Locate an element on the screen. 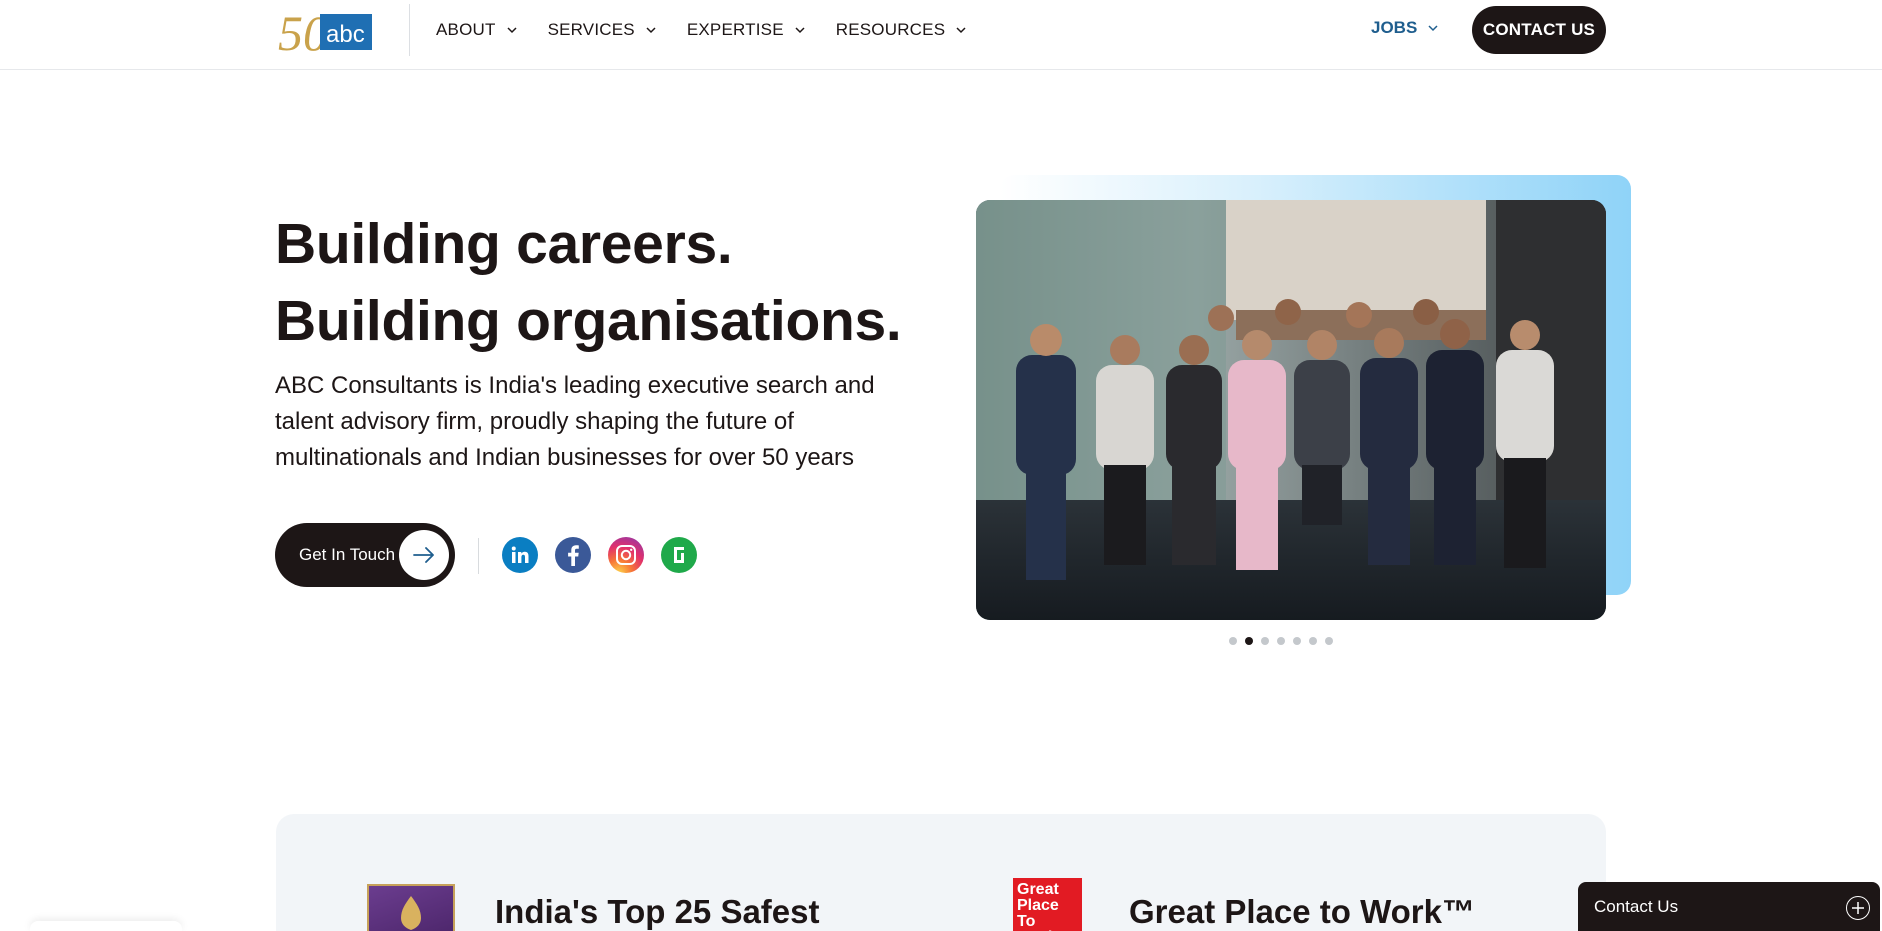  nav-about-label: ABOUT is located at coordinates (466, 29).